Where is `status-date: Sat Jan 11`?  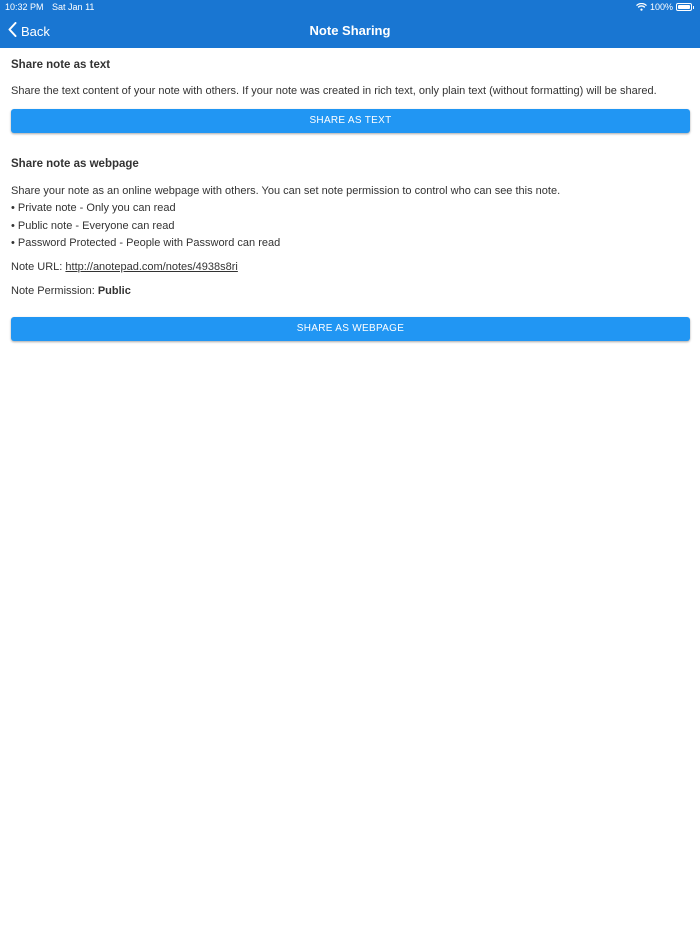 status-date: Sat Jan 11 is located at coordinates (73, 7).